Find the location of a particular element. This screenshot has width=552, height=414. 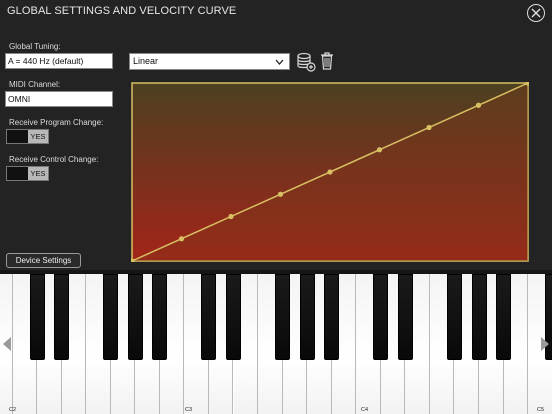

program-change-label: Receive Program Change: is located at coordinates (56, 122).